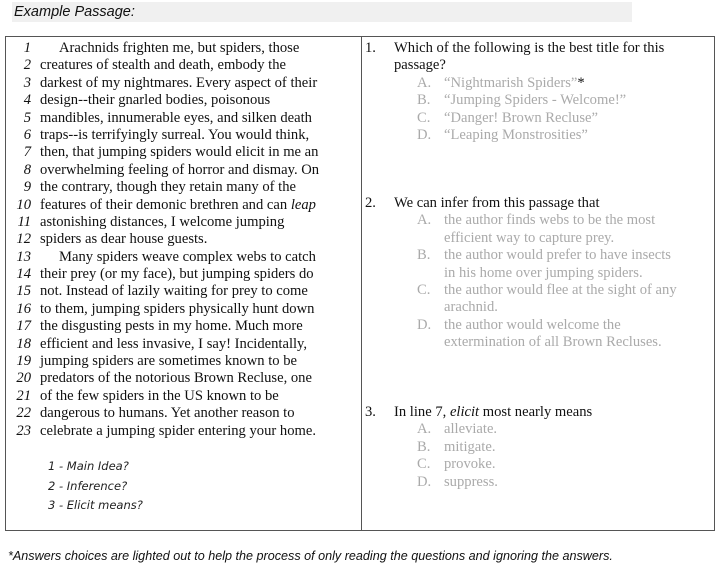 The image size is (718, 571). Describe the element at coordinates (424, 324) in the screenshot. I see `answer-letter: D.` at that location.